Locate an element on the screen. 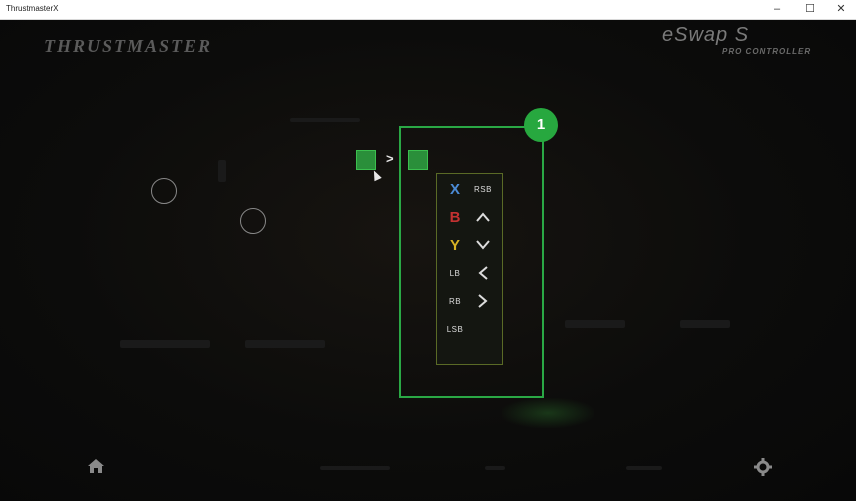 The width and height of the screenshot is (856, 501). rsb-label: RSB is located at coordinates (483, 189).